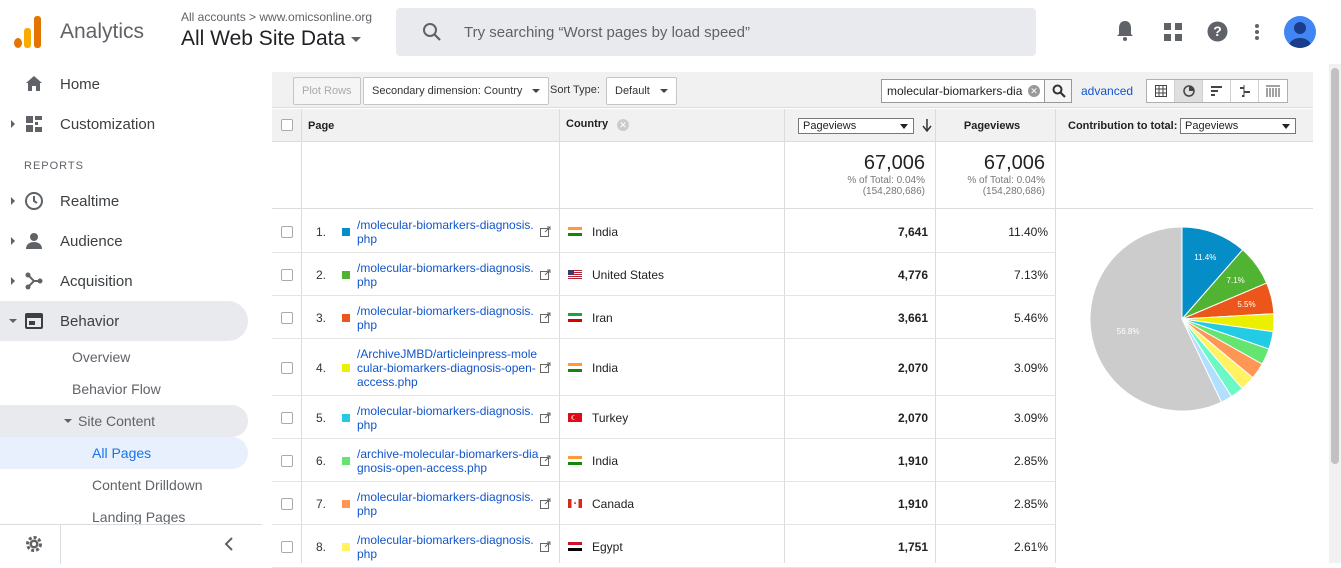 This screenshot has width=1341, height=568. I want to click on secondary-dimension-select: Secondary dimension: Country, so click(456, 91).